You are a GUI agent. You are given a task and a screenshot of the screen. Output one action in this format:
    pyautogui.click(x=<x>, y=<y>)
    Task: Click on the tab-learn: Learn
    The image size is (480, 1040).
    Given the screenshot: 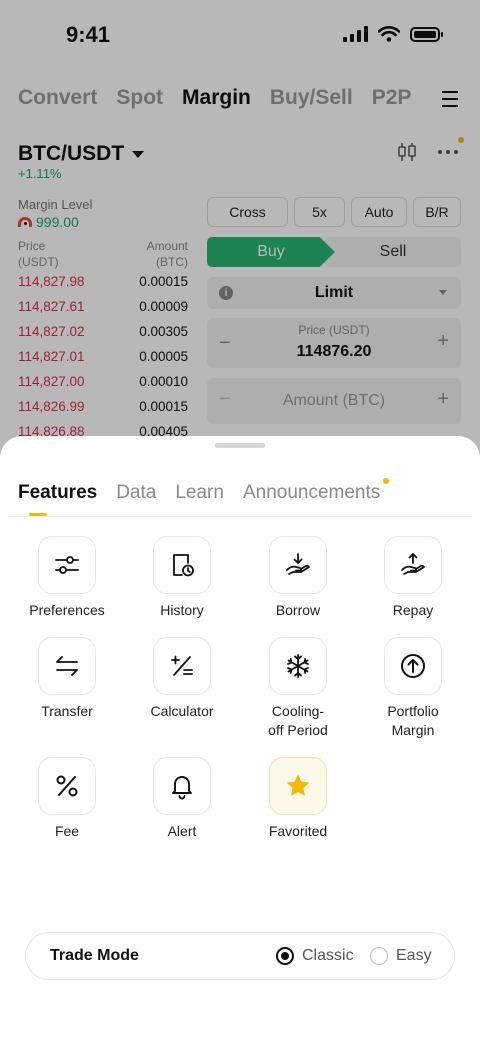 What is the action you would take?
    pyautogui.click(x=199, y=493)
    